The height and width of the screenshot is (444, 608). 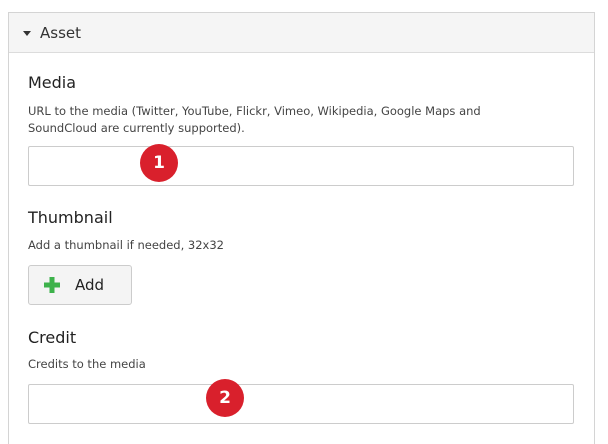 I want to click on annotation-marker-1: 1, so click(x=159, y=163).